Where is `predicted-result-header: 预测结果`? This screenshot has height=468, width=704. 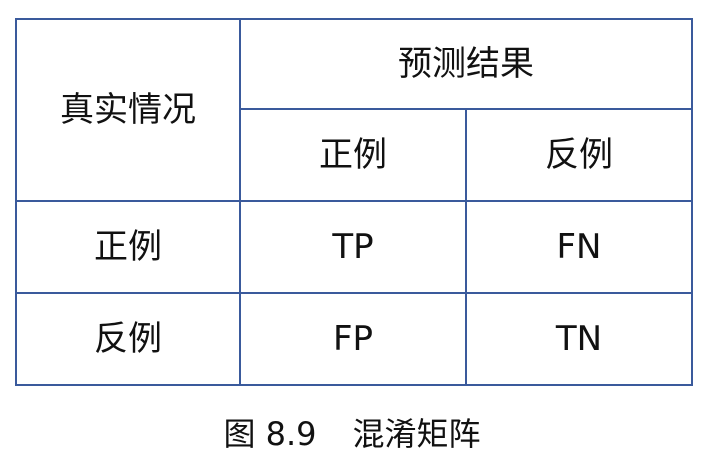 predicted-result-header: 预测结果 is located at coordinates (466, 64).